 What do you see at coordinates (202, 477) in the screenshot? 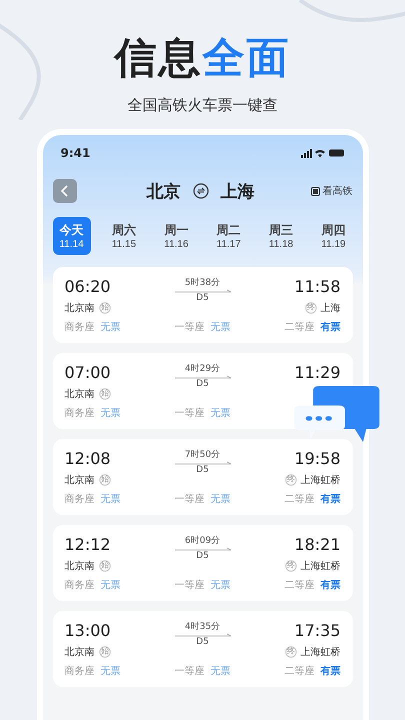
I see `train-card: 12:08 7时50分 D5 19:58 北京南 始 终 上海虹桥 商务座 无票 一等座 无票 二等座 有票` at bounding box center [202, 477].